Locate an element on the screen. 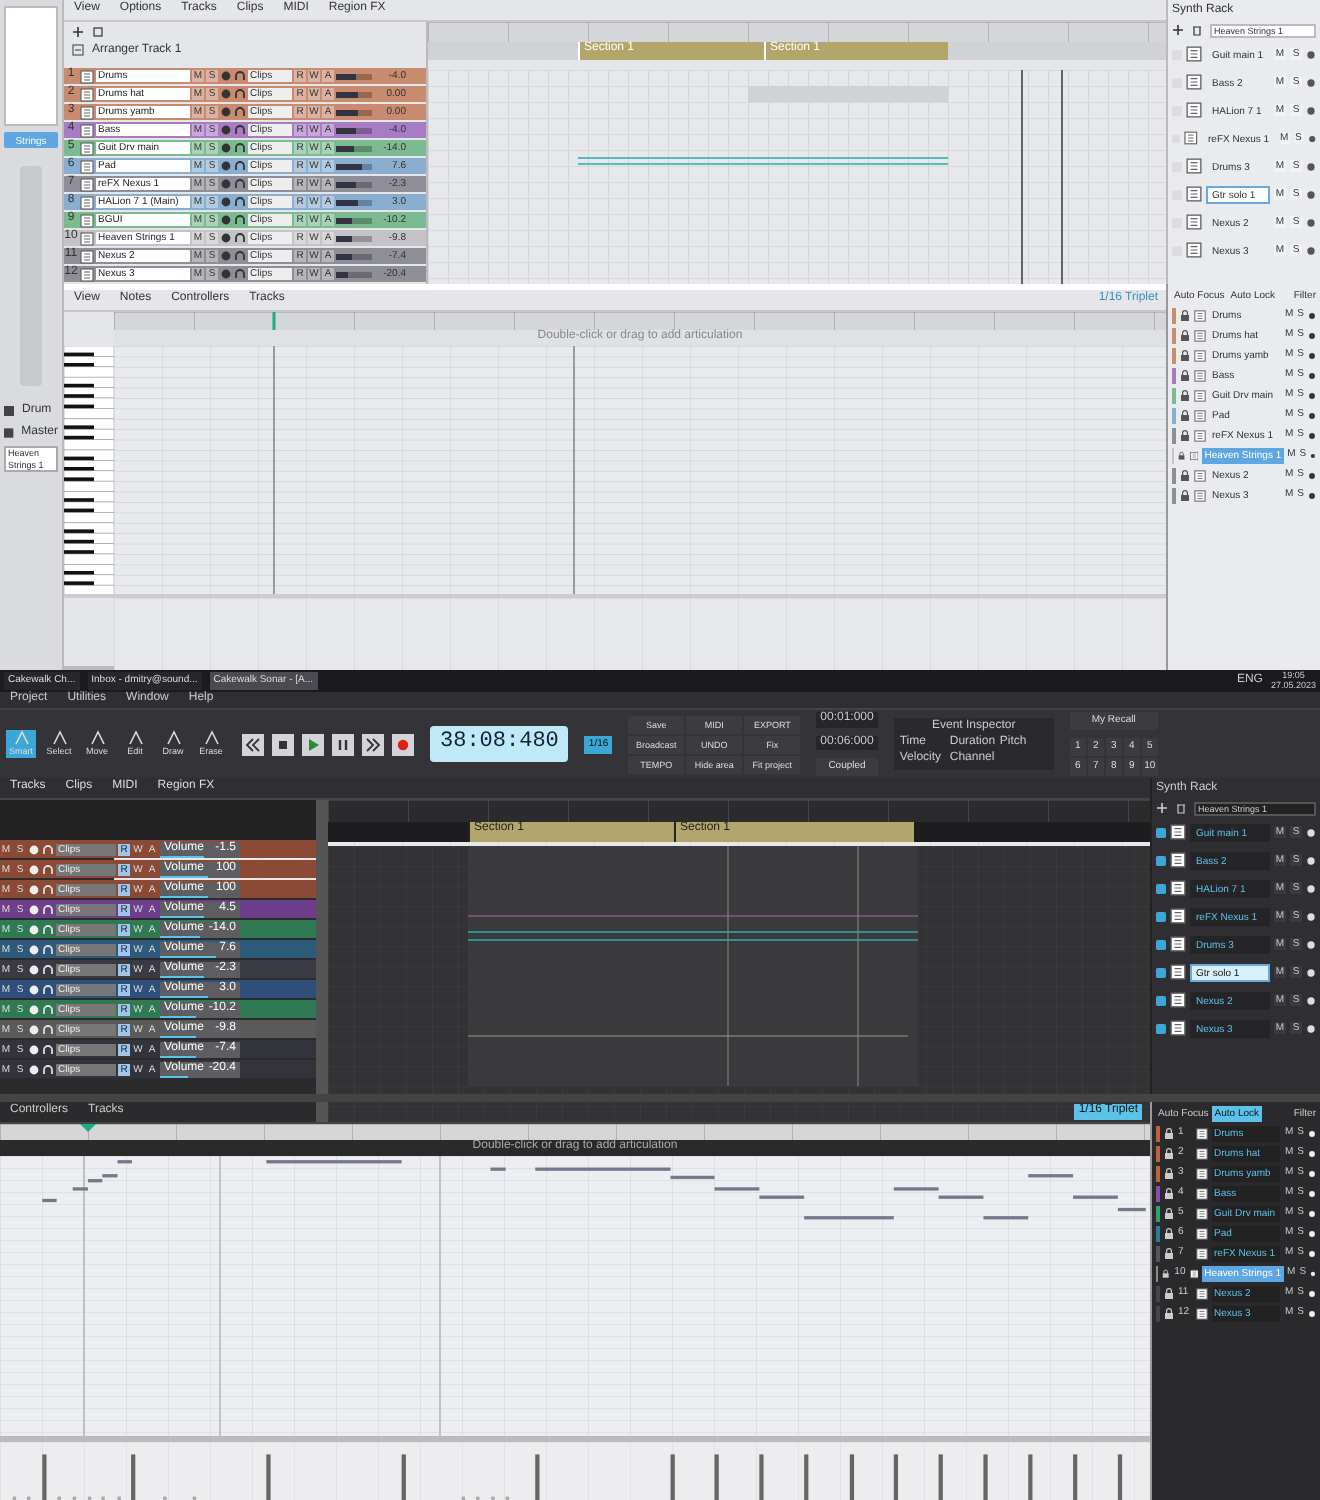 The width and height of the screenshot is (1320, 1500). pause-button is located at coordinates (343, 744).